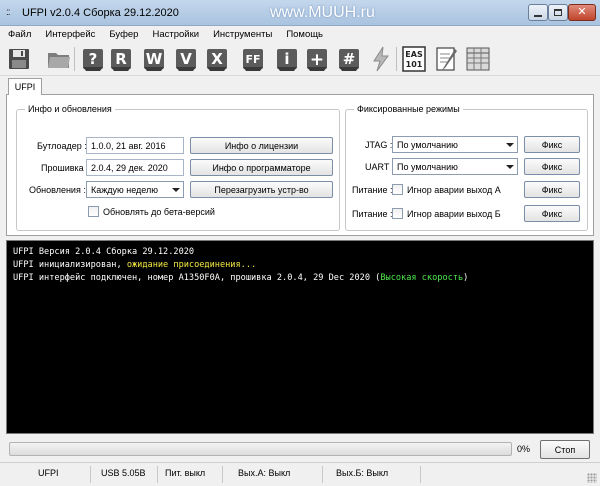  Describe the element at coordinates (322, 12) in the screenshot. I see `watermark-text: www.MUUH.ru` at that location.